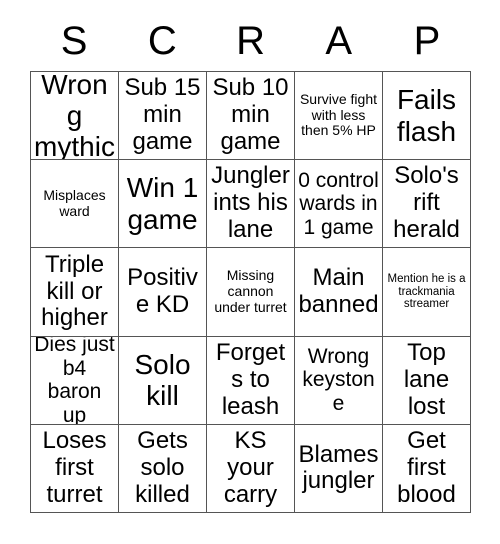 The height and width of the screenshot is (544, 500). I want to click on bingo-cell: Triple kill or higher, so click(75, 292).